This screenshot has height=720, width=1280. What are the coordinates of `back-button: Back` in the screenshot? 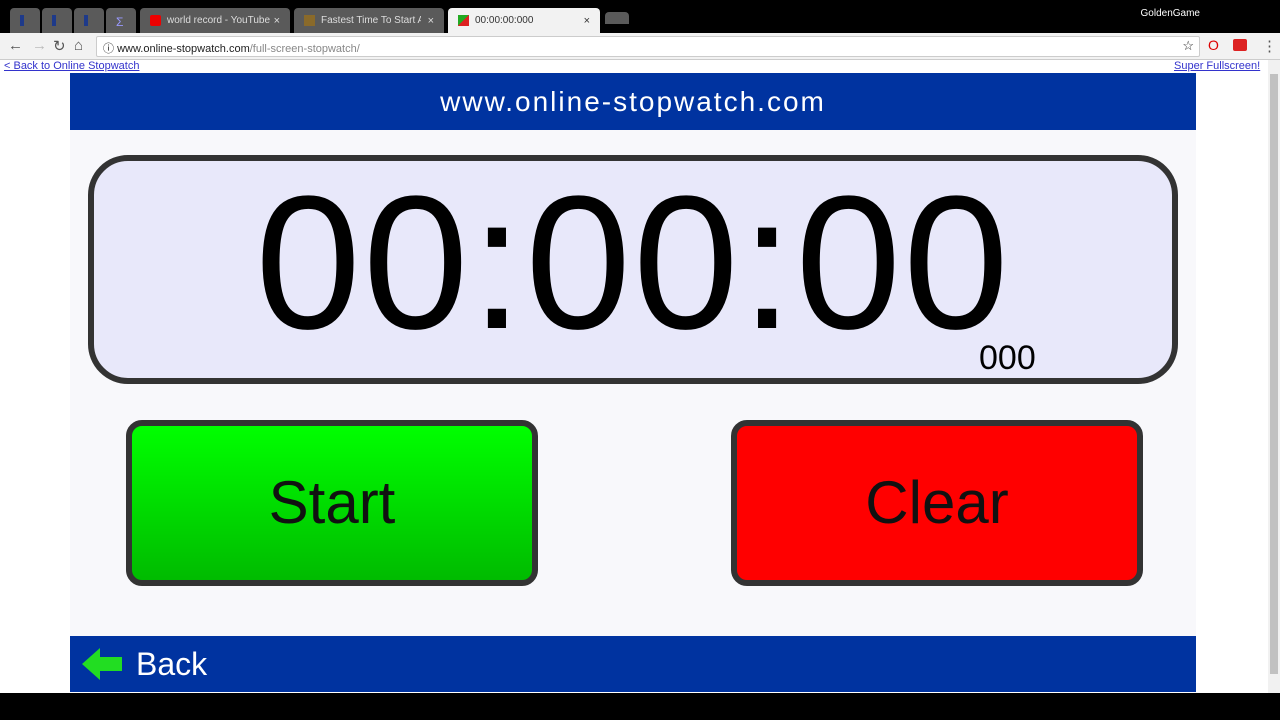 It's located at (633, 664).